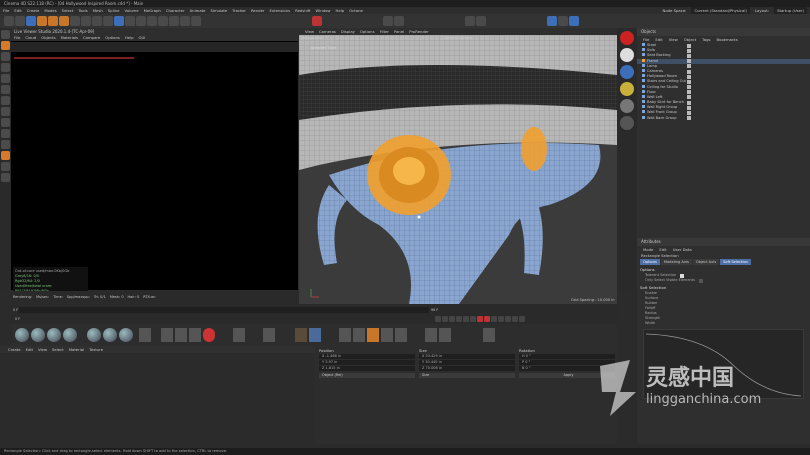 The width and height of the screenshot is (810, 455). What do you see at coordinates (682, 275) in the screenshot?
I see `tolerant-selection-checkbox` at bounding box center [682, 275].